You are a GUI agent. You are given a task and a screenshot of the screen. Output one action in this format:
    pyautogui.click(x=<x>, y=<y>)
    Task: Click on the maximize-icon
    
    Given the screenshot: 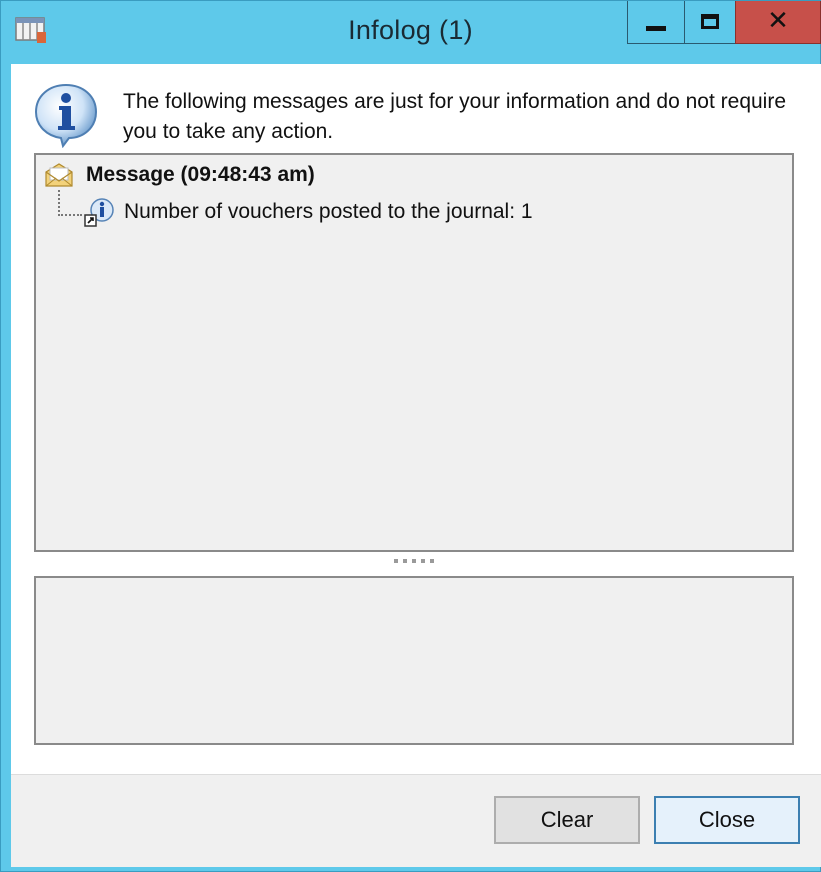 What is the action you would take?
    pyautogui.click(x=710, y=21)
    